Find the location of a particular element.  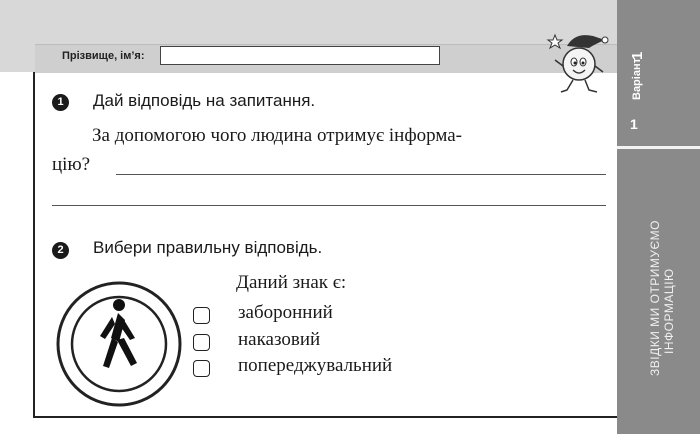

task-1-number-badge: 1 is located at coordinates (60, 102).